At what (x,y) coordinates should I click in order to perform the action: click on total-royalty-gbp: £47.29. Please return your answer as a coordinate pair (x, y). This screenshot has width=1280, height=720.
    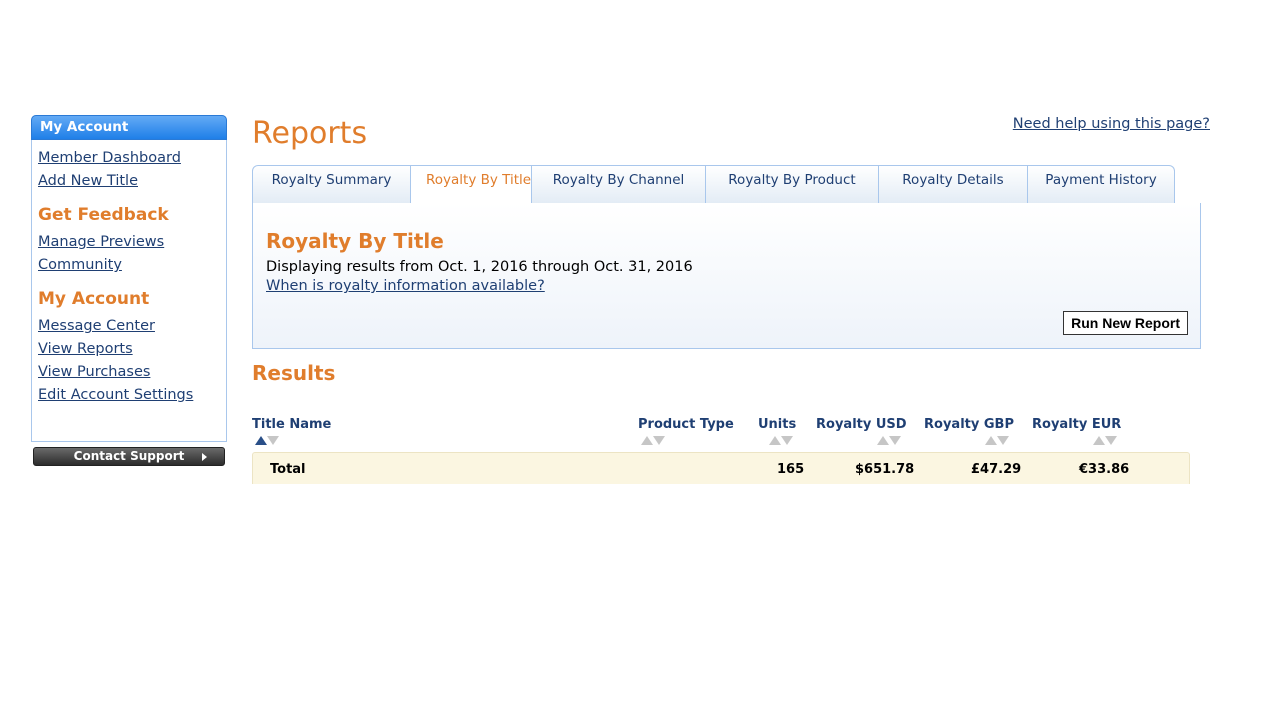
    Looking at the image, I should click on (996, 469).